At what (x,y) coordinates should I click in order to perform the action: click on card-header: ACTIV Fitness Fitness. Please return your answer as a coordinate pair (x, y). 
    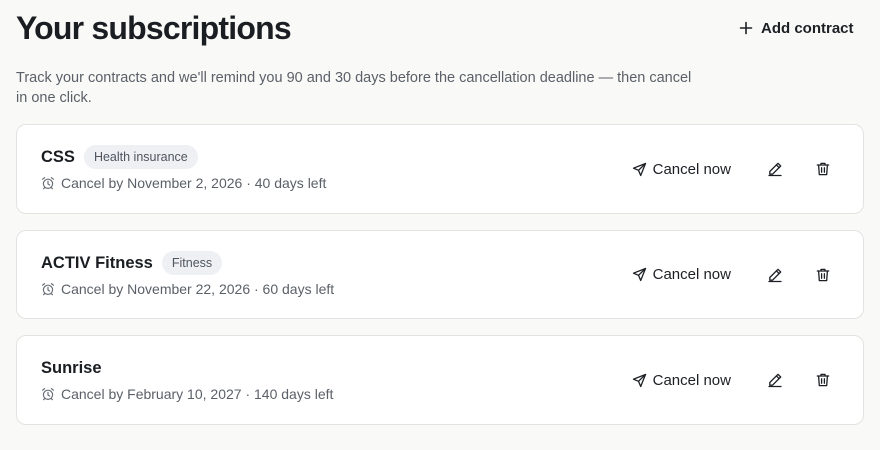
    Looking at the image, I should click on (132, 263).